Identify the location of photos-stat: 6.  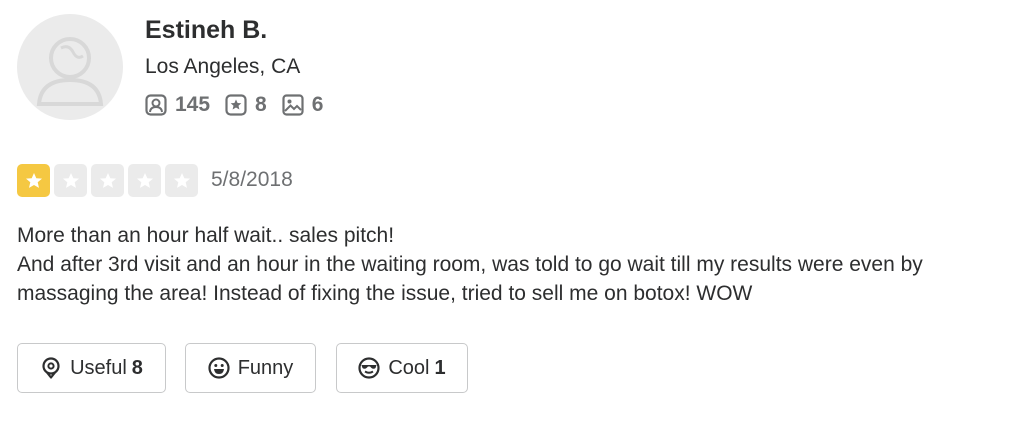
(303, 105).